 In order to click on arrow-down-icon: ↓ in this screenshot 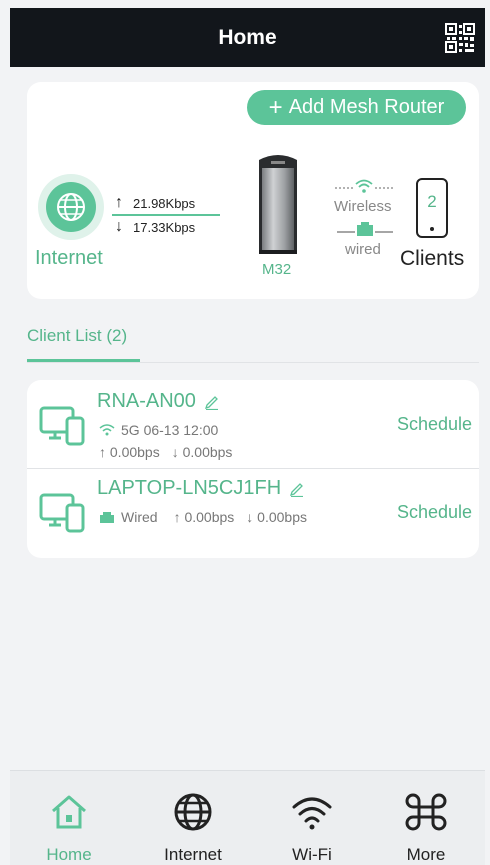, I will do `click(119, 226)`.